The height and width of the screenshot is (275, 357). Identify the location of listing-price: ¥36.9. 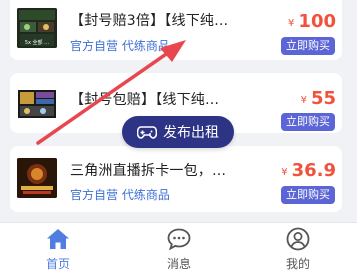
(308, 170).